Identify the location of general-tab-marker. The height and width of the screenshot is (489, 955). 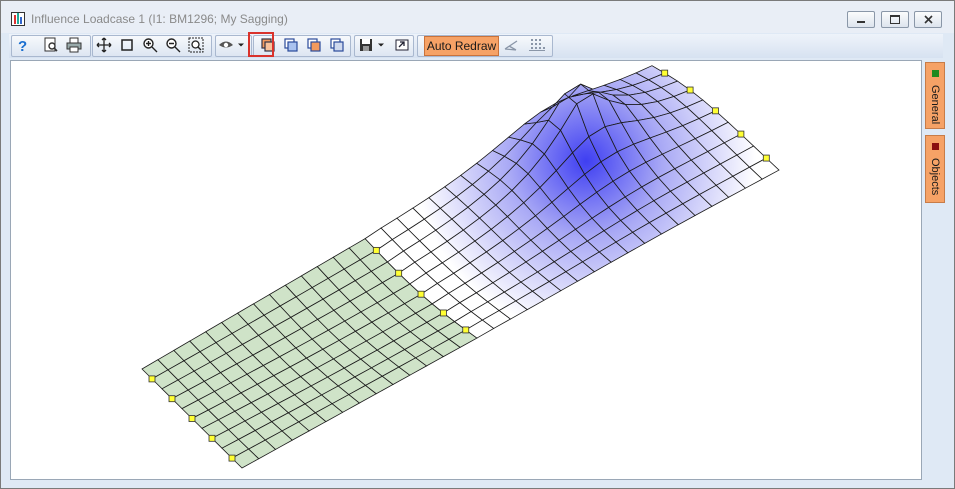
(935, 73).